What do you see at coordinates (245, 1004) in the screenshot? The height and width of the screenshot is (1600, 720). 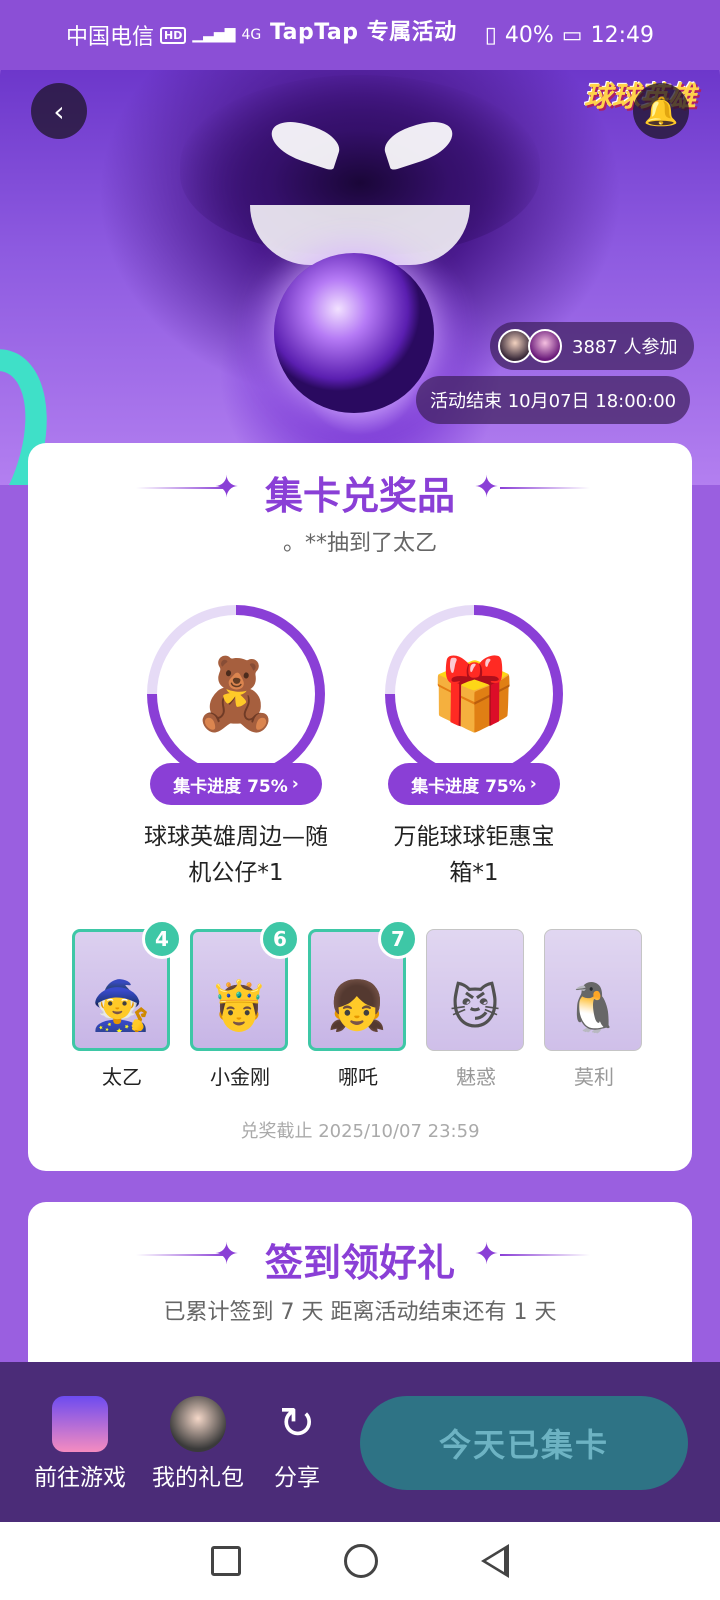 I see `hero-card: 🤴 6 小金刚` at bounding box center [245, 1004].